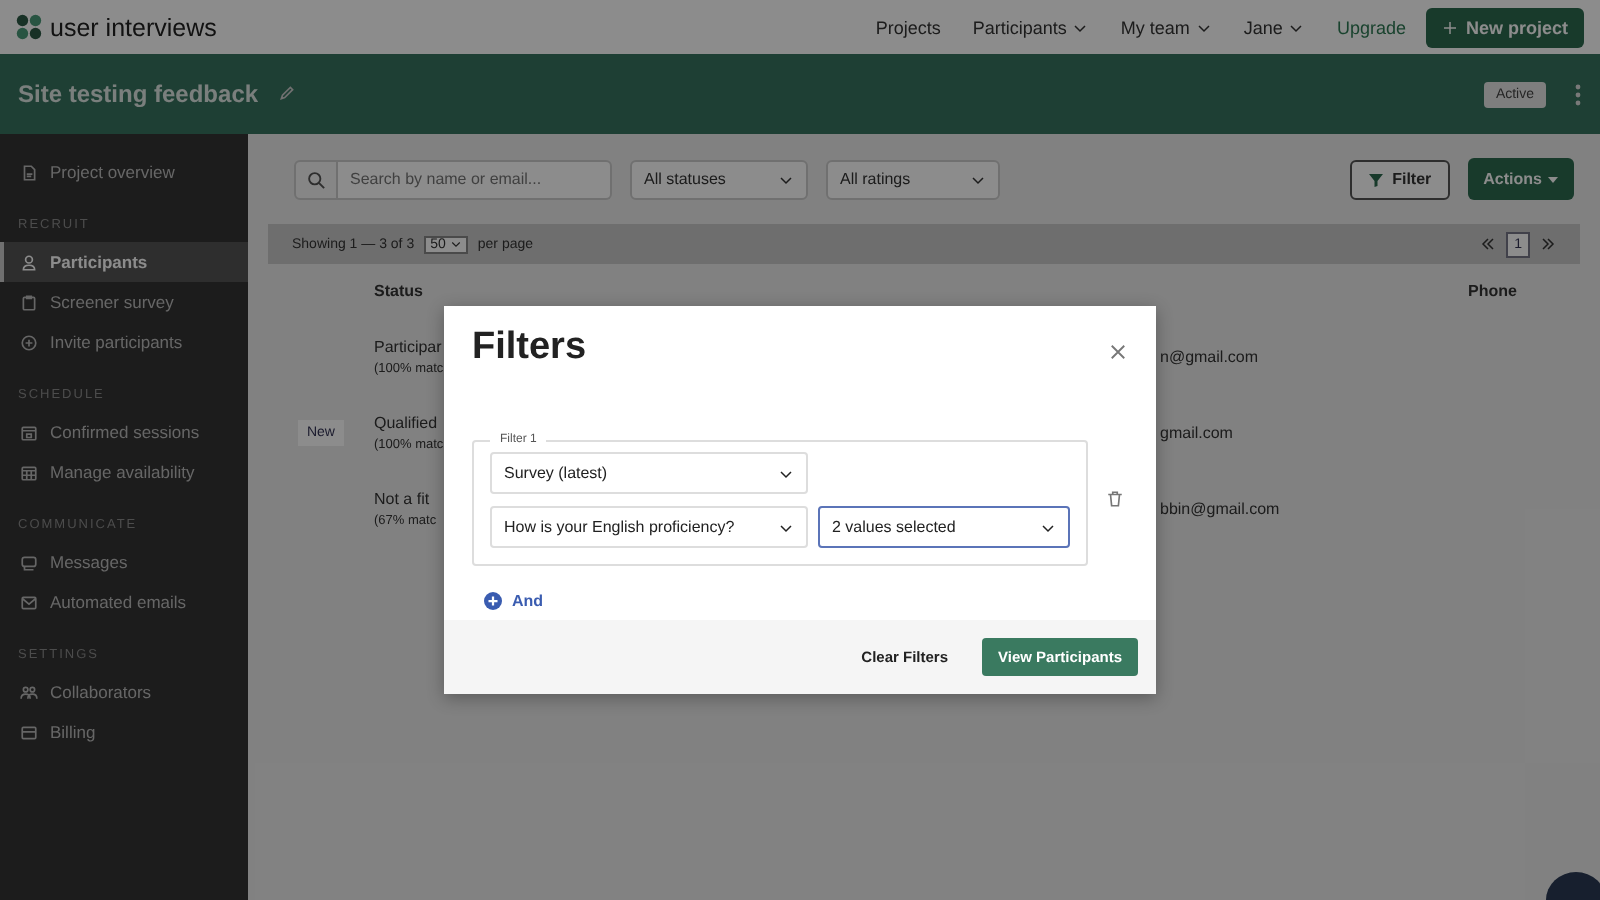 This screenshot has height=900, width=1600. I want to click on nav-link: Projects, so click(908, 27).